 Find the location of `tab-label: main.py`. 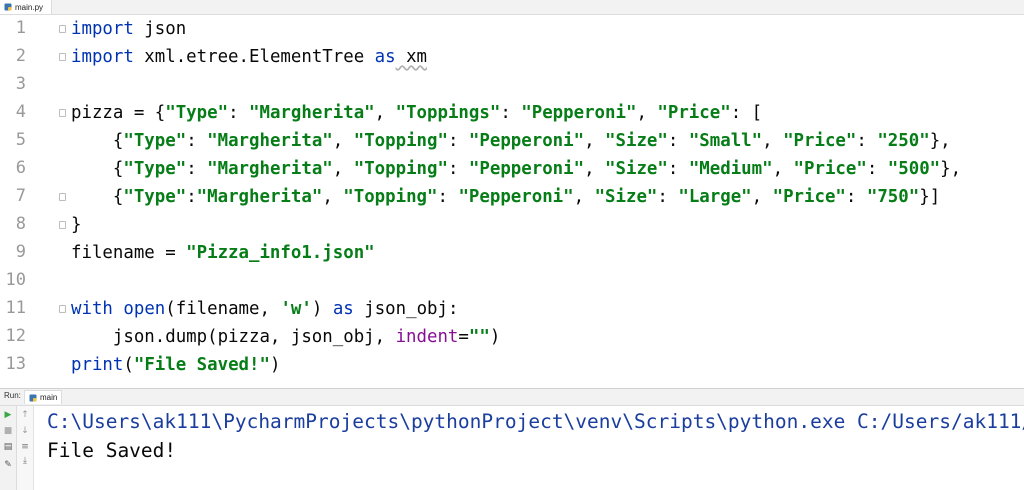

tab-label: main.py is located at coordinates (29, 7).